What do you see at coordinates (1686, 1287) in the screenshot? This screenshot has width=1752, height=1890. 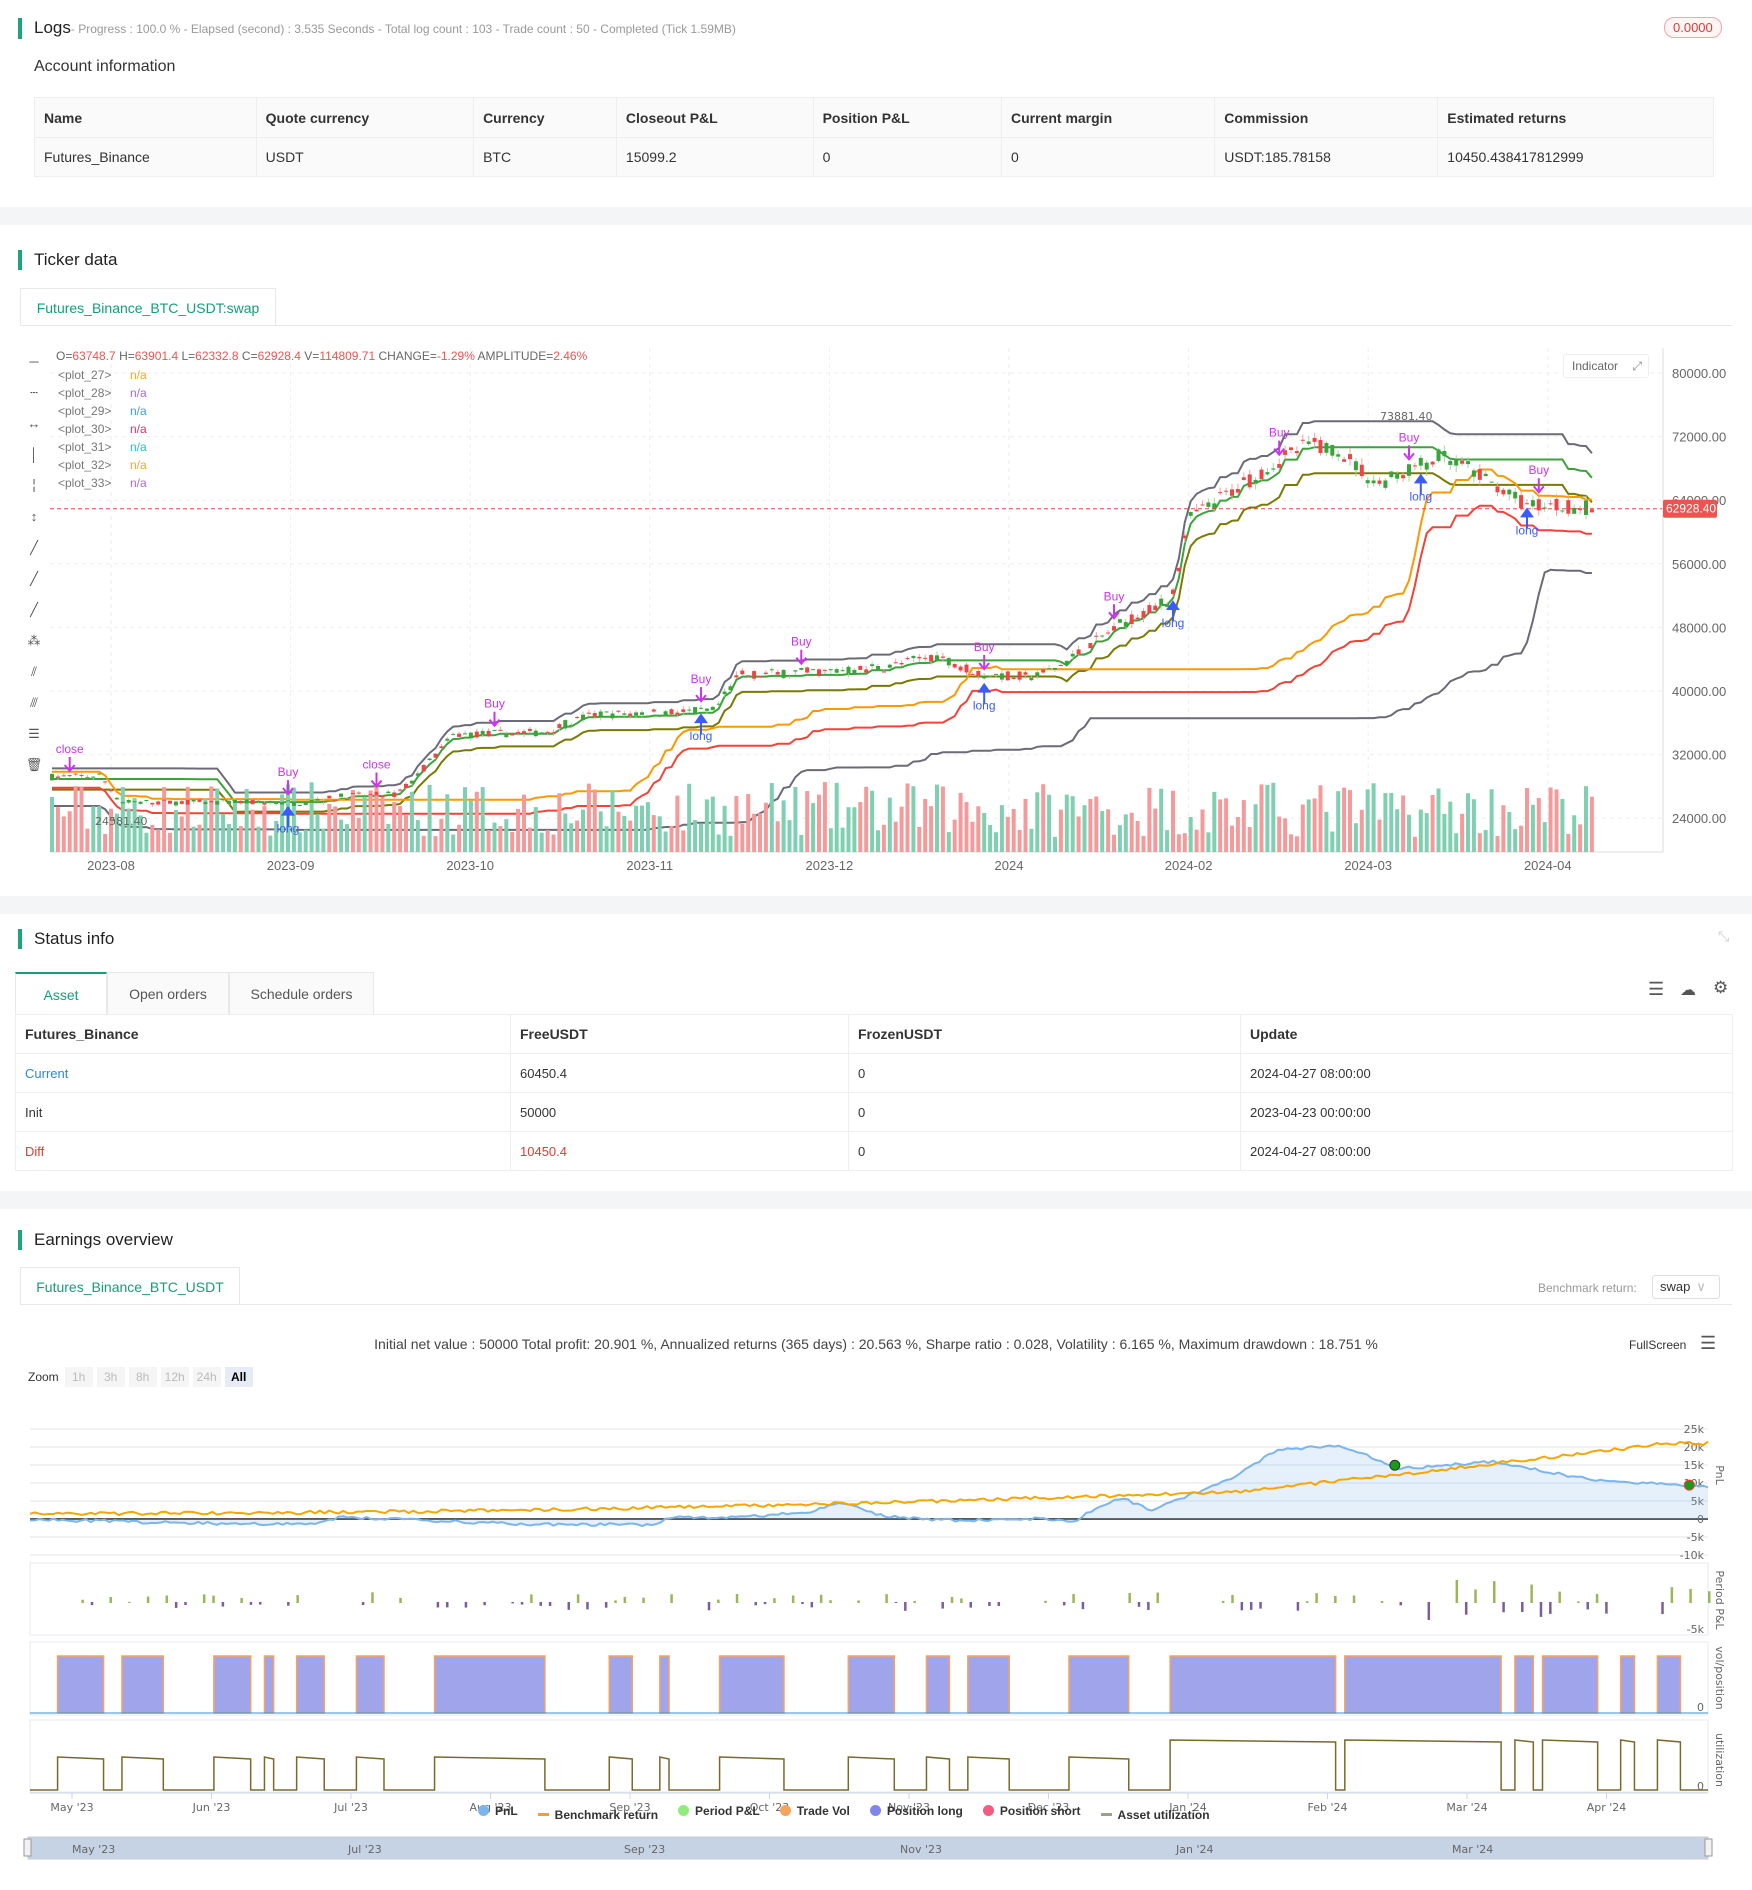 I see `benchmark-select: swap ∨` at bounding box center [1686, 1287].